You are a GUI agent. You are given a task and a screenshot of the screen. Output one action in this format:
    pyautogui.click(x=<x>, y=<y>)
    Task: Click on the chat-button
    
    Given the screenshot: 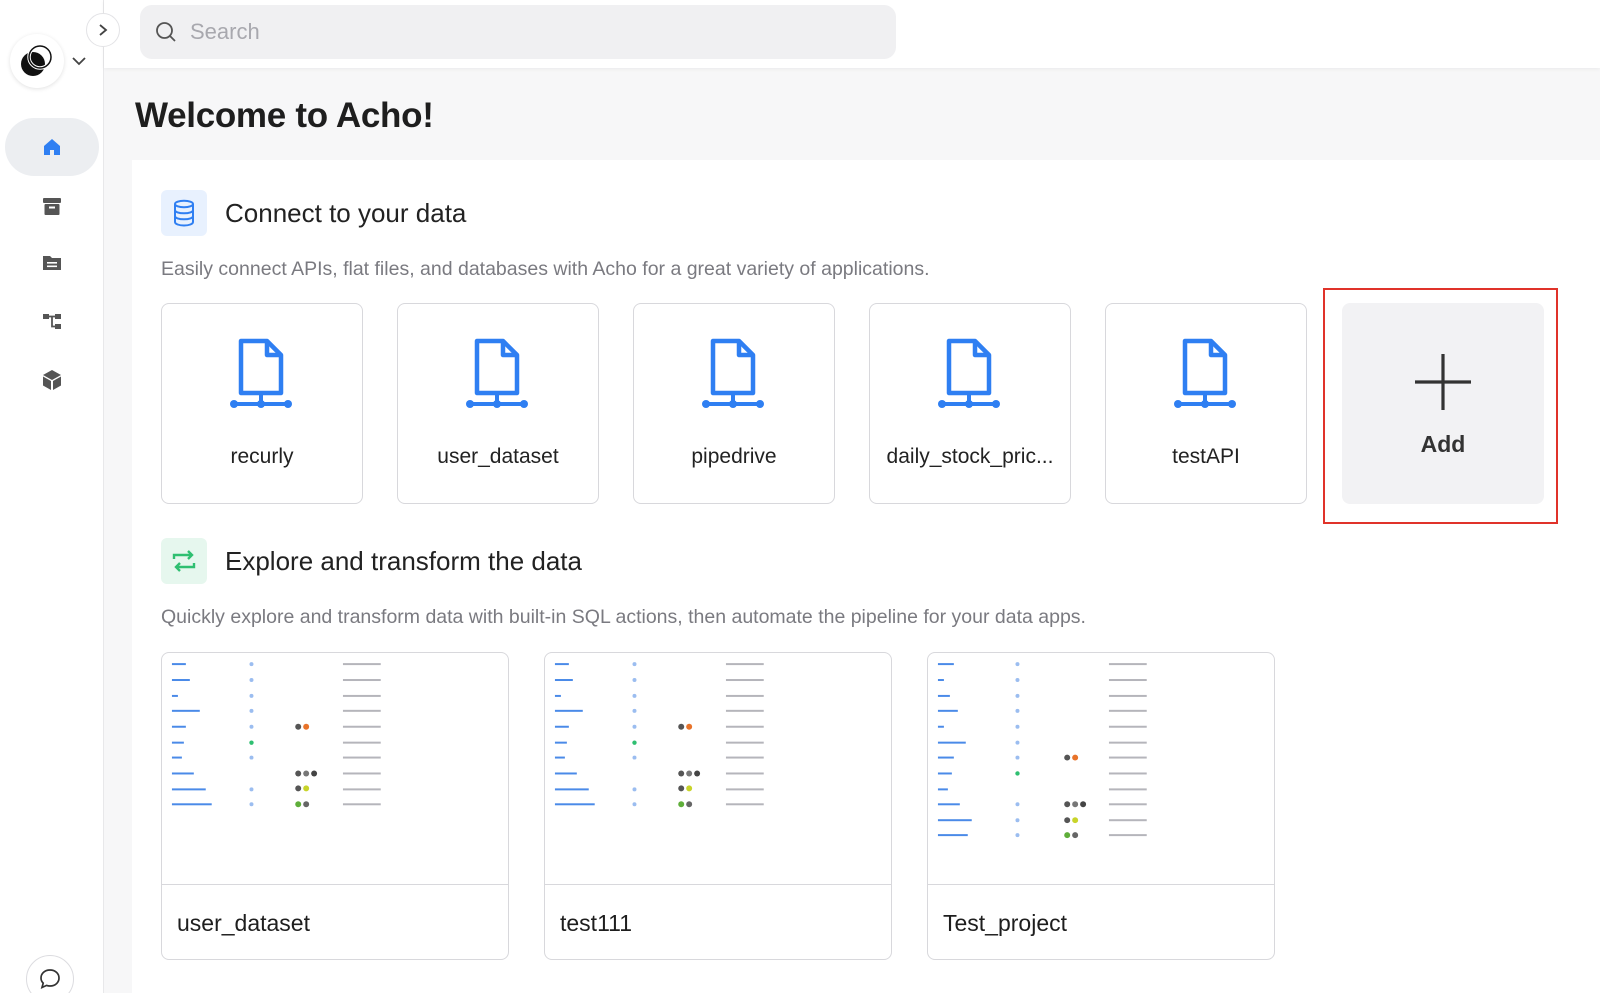 What is the action you would take?
    pyautogui.click(x=50, y=974)
    